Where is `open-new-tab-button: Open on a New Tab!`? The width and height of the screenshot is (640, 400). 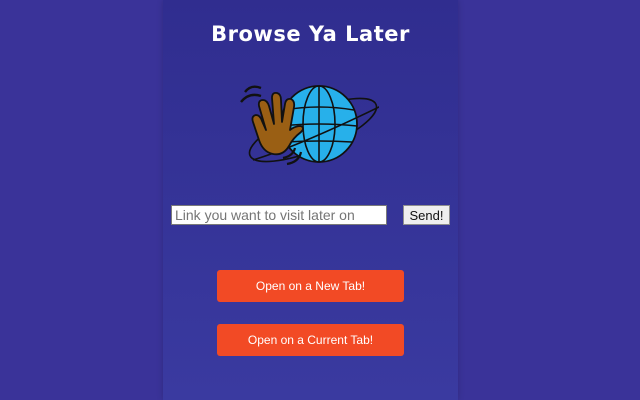 open-new-tab-button: Open on a New Tab! is located at coordinates (310, 286).